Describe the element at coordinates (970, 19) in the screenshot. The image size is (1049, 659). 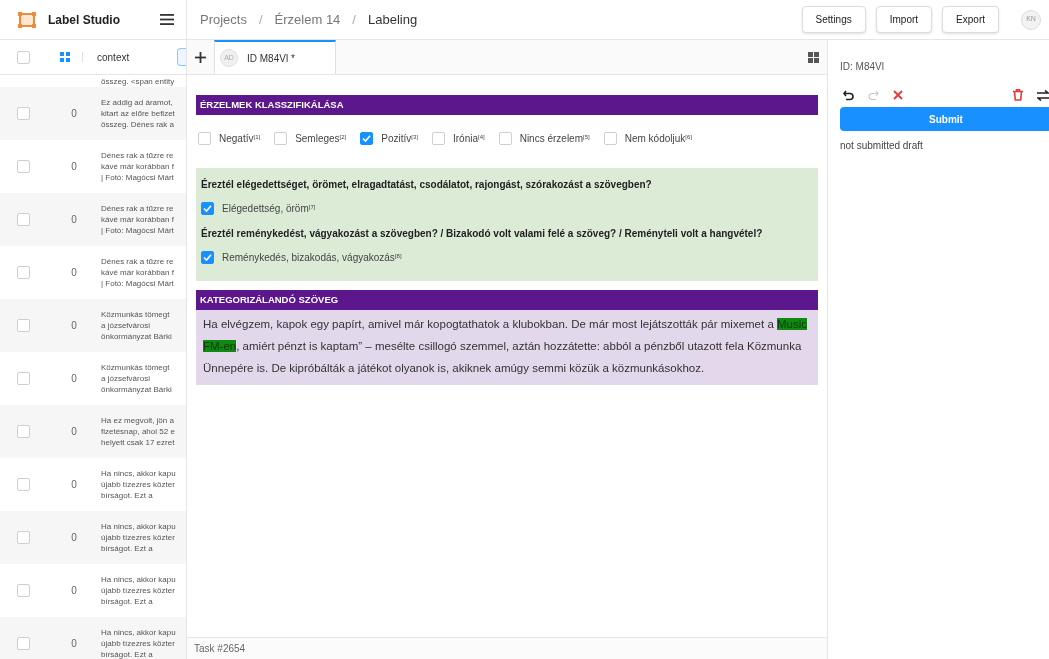
I see `header-button: Export` at that location.